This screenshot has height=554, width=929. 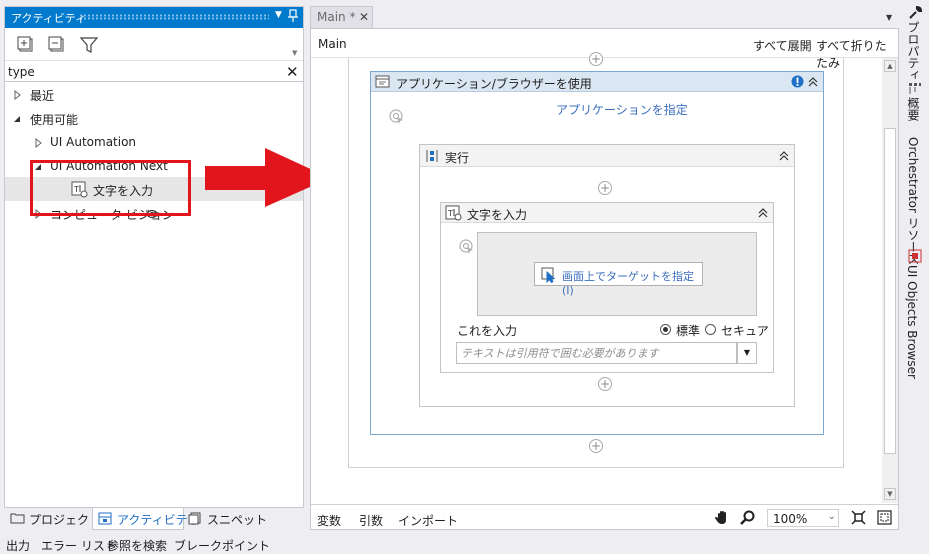 What do you see at coordinates (237, 520) in the screenshot?
I see `tab-label: スニペット` at bounding box center [237, 520].